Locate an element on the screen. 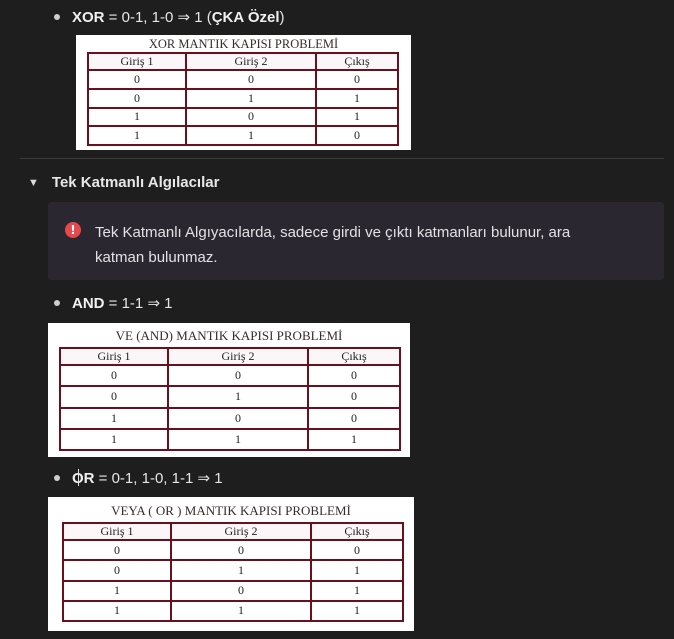 The height and width of the screenshot is (639, 674). and-formula: = 1-1 ⇒ 1 is located at coordinates (138, 303).